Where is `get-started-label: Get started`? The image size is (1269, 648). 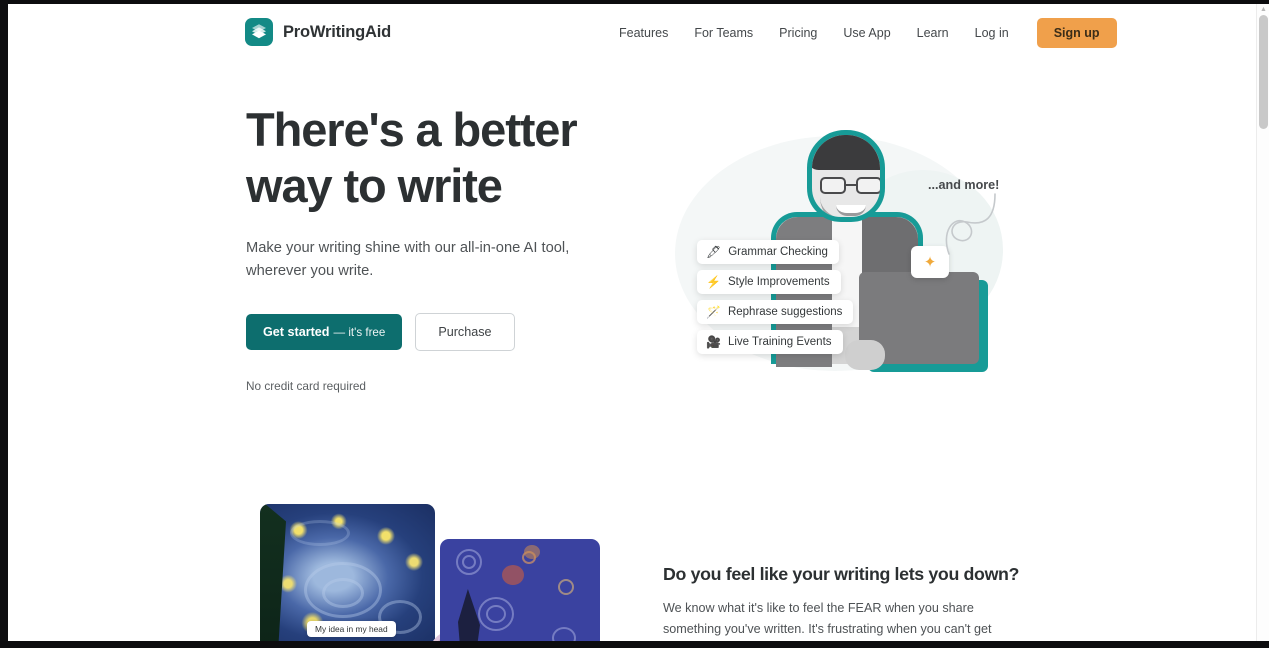
get-started-label: Get started is located at coordinates (296, 332).